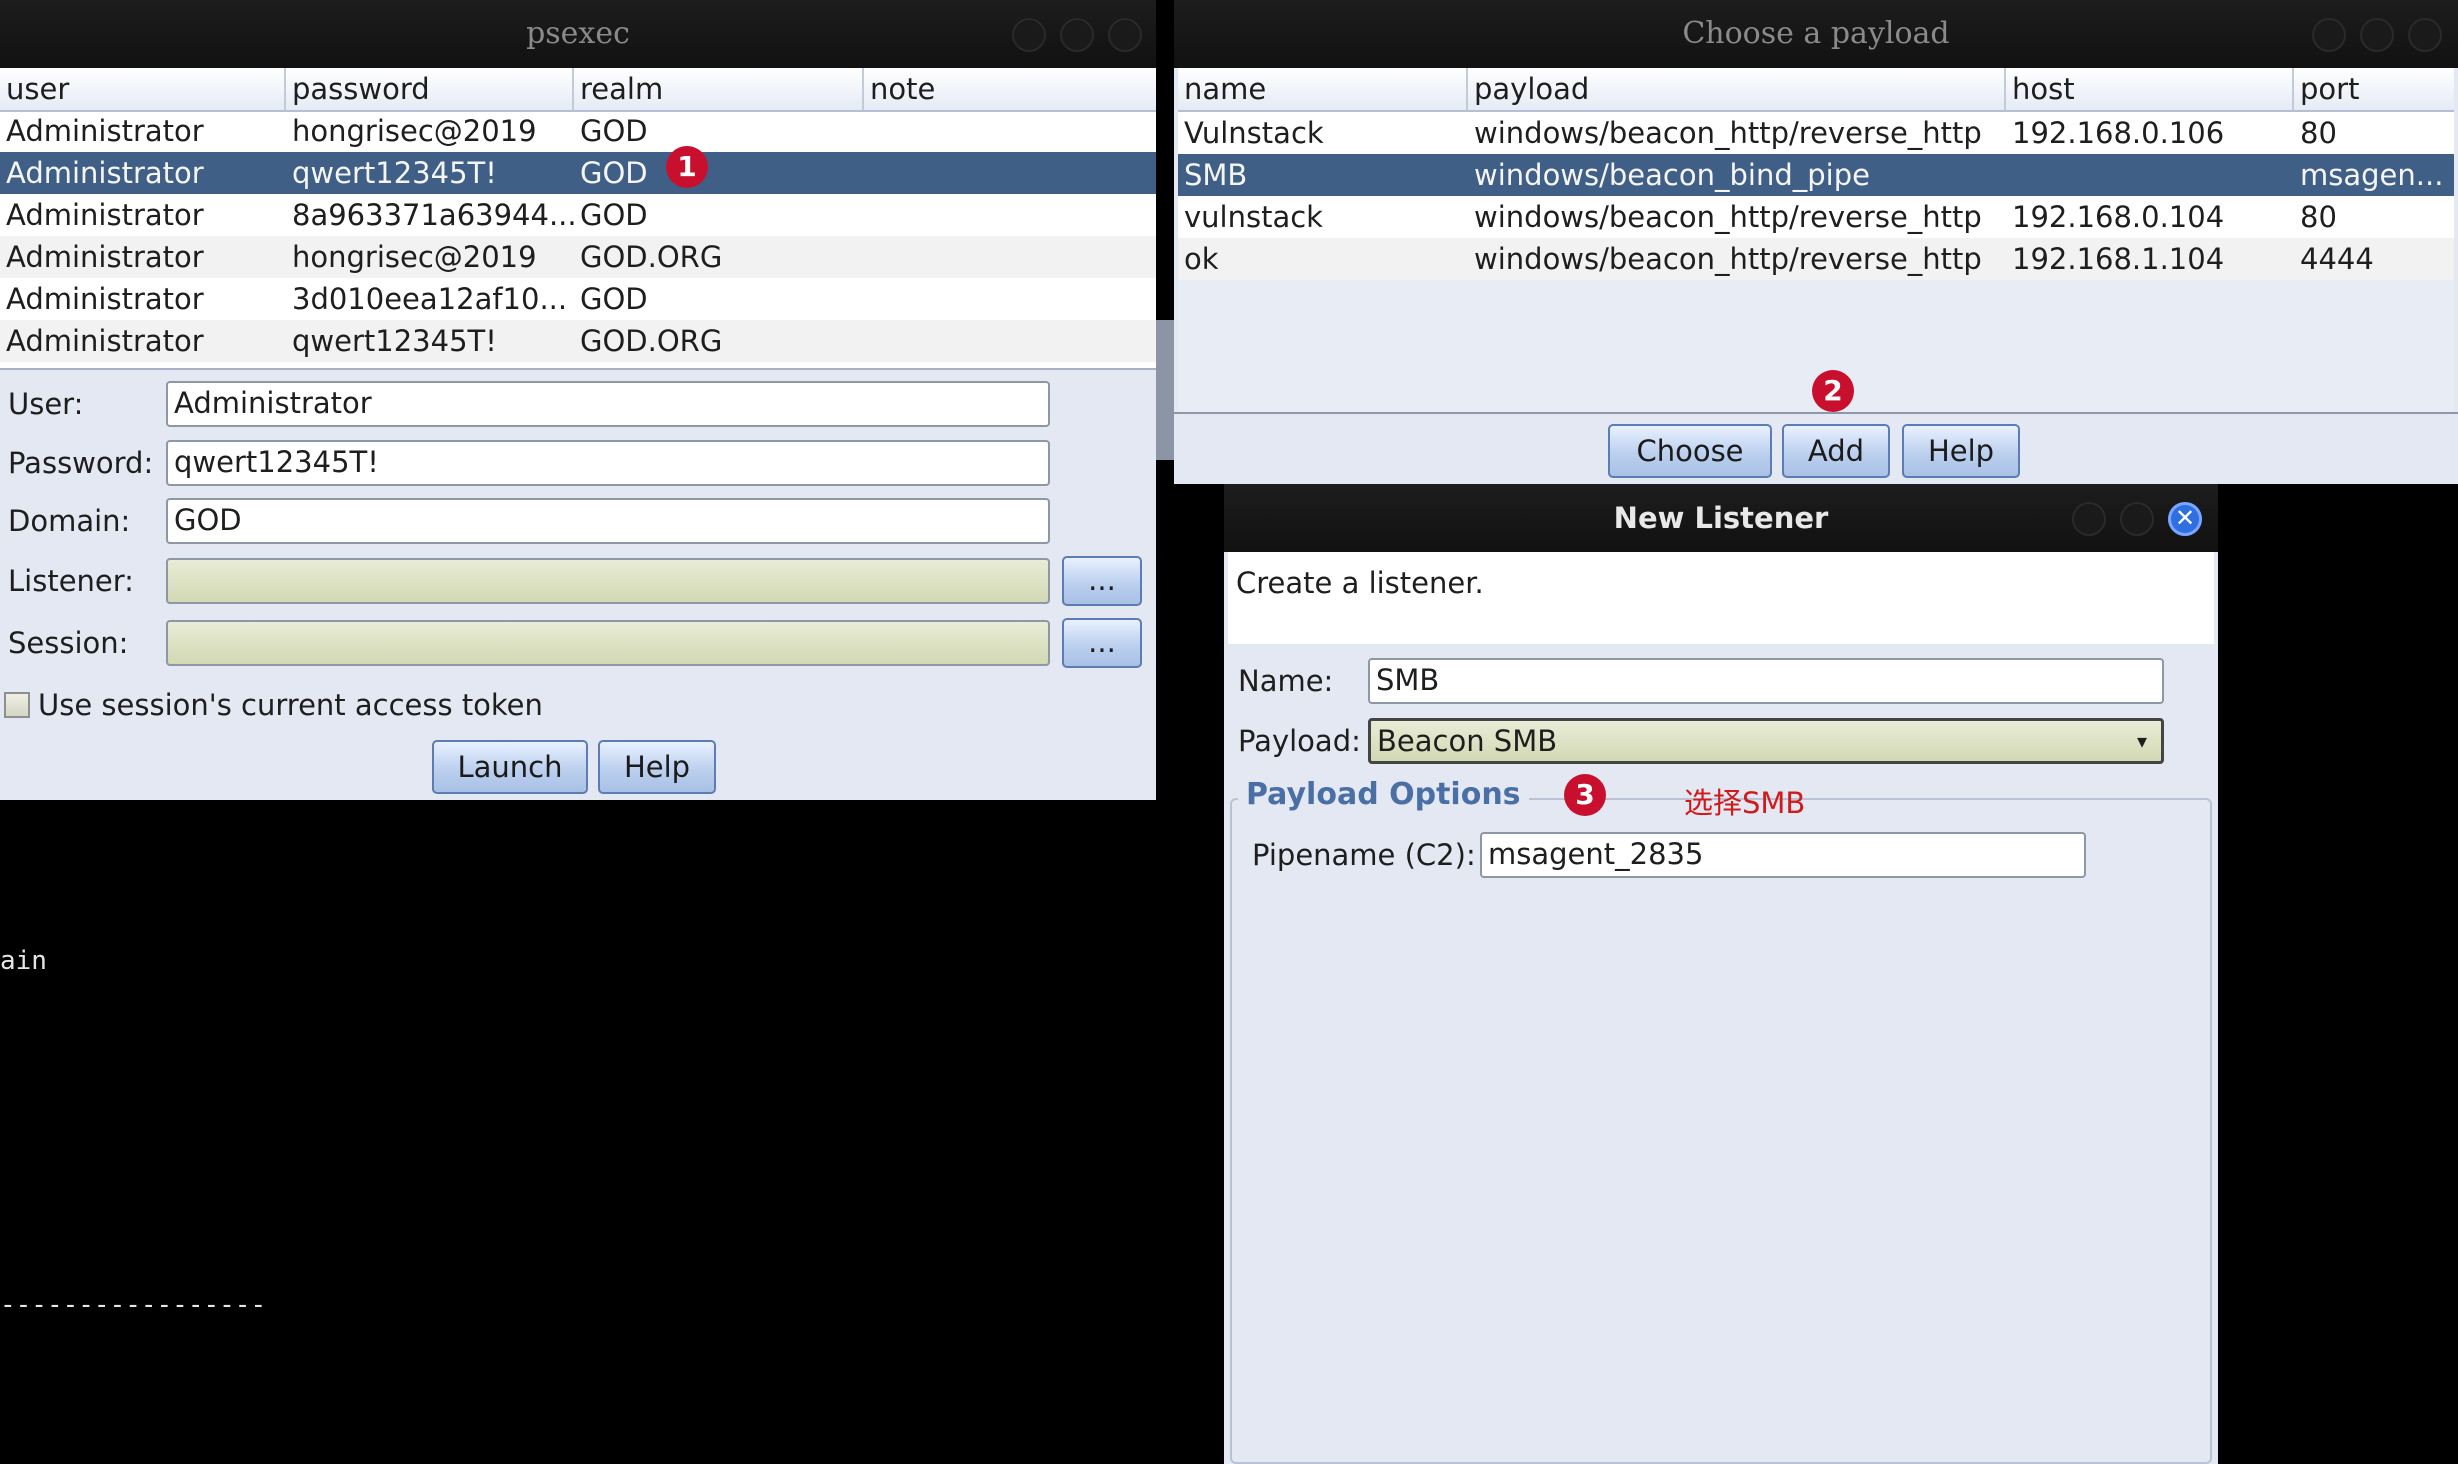  I want to click on chevron-down-icon: ▾, so click(2142, 741).